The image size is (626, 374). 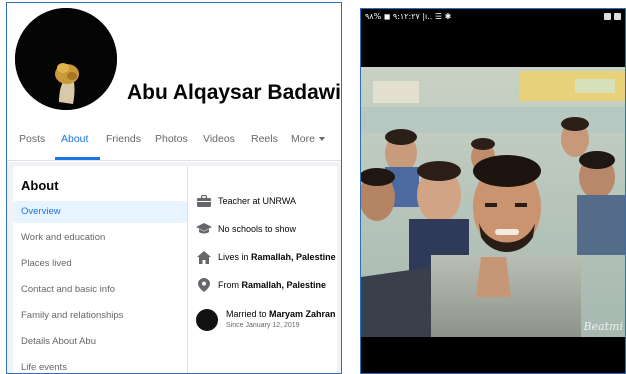 I want to click on education-text: No schools to show, so click(x=257, y=229).